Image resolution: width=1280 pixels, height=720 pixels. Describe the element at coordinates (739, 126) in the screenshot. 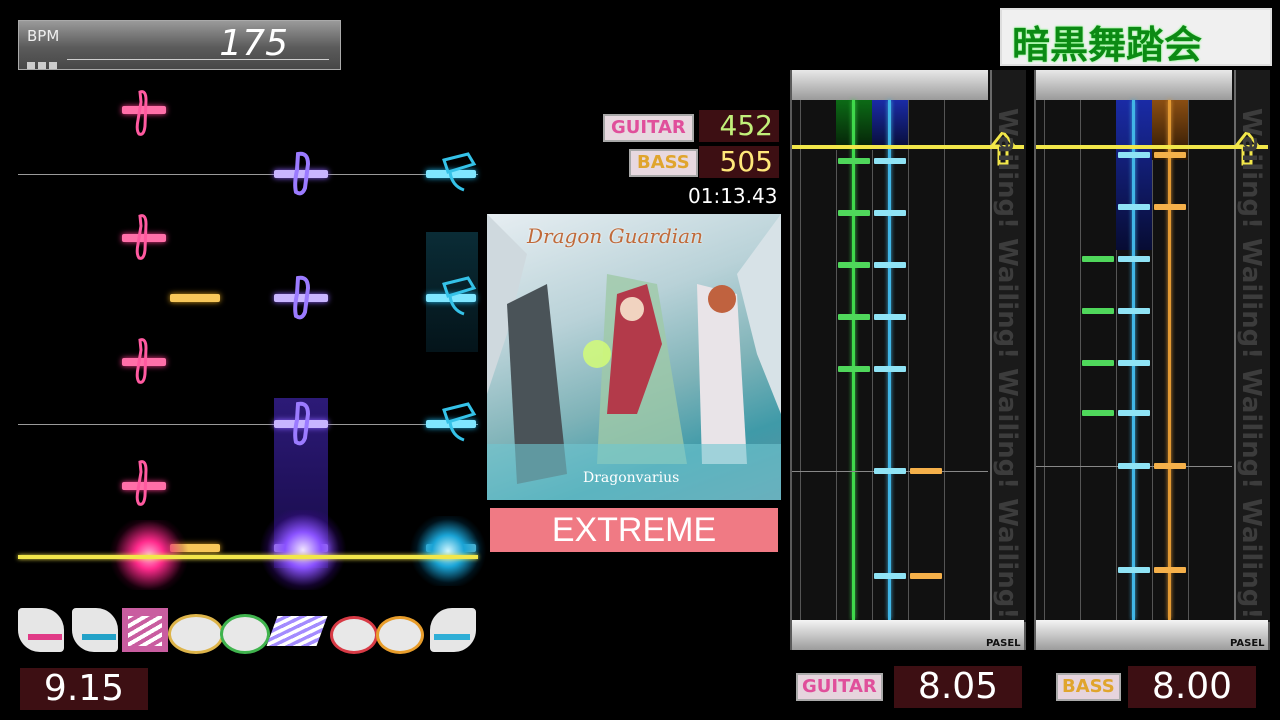

I see `guitar-score-value: 452` at that location.